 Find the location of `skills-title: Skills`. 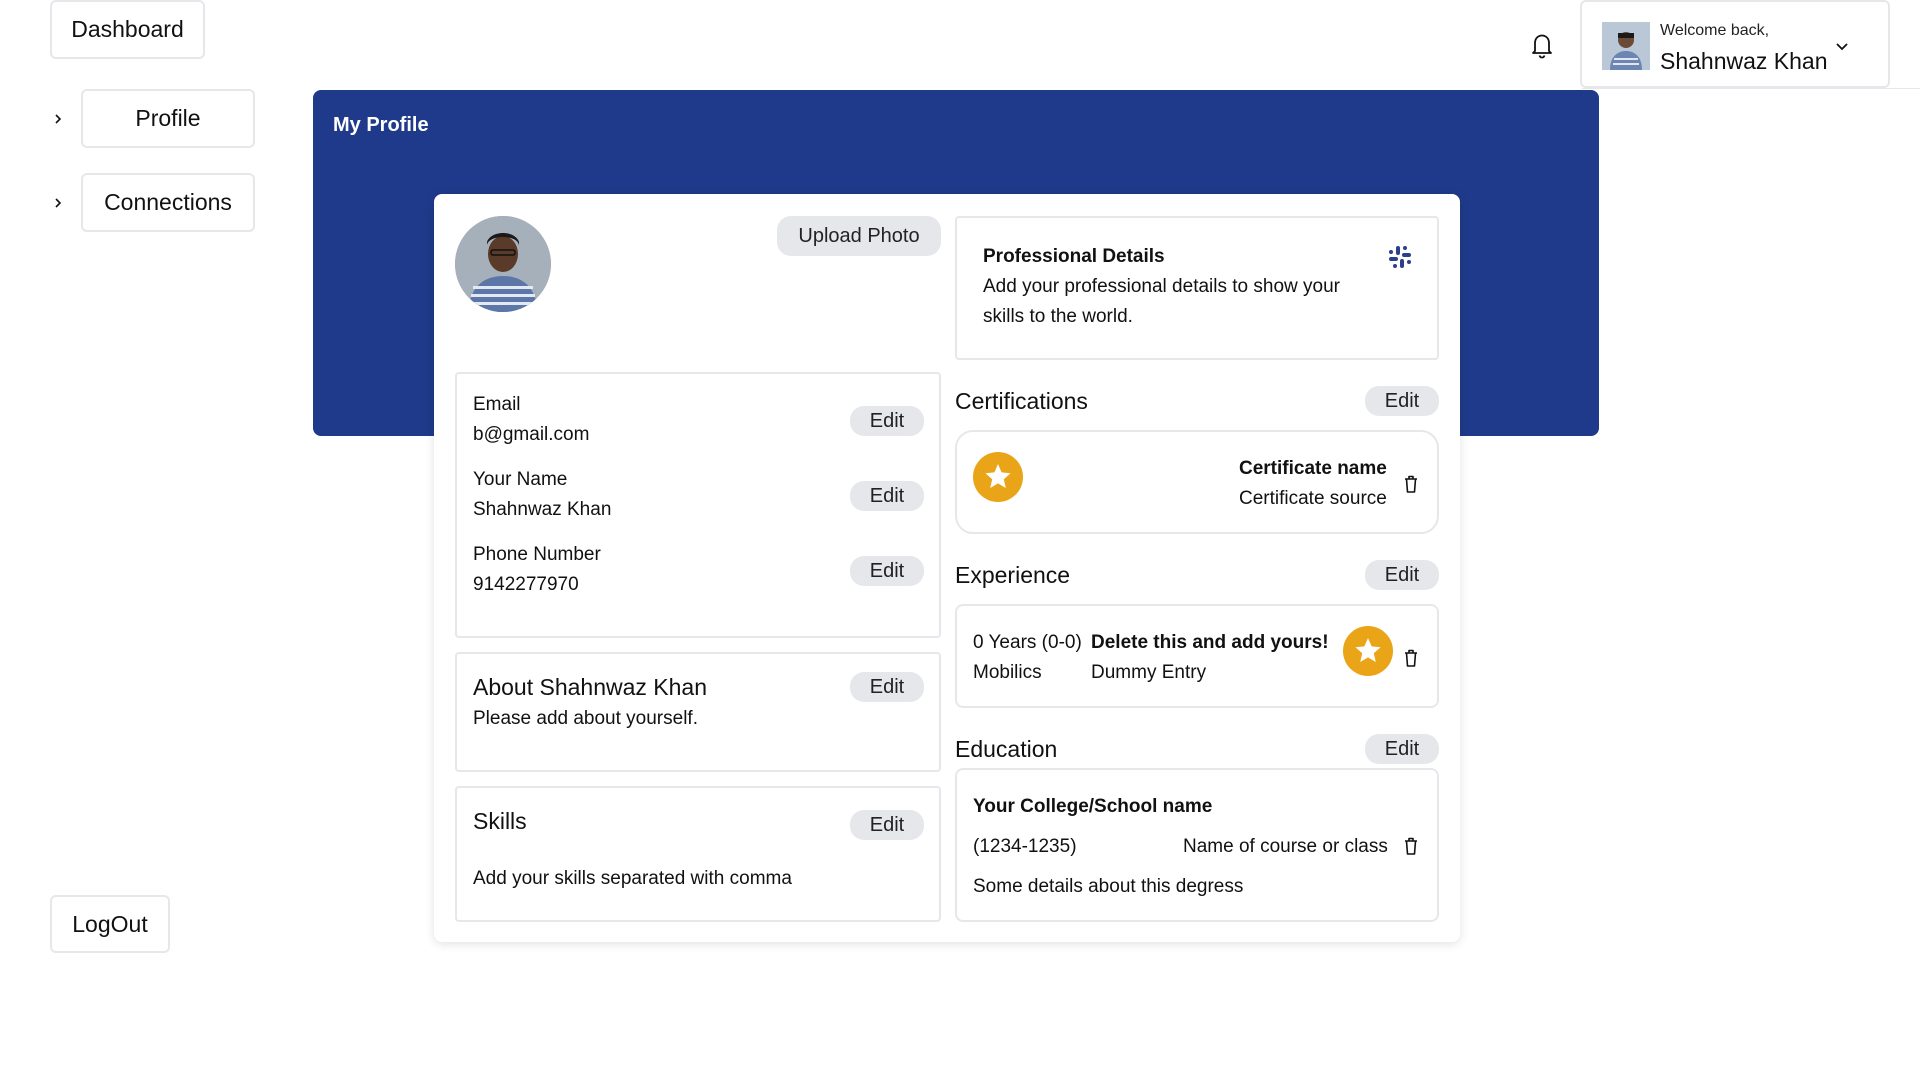

skills-title: Skills is located at coordinates (500, 821).